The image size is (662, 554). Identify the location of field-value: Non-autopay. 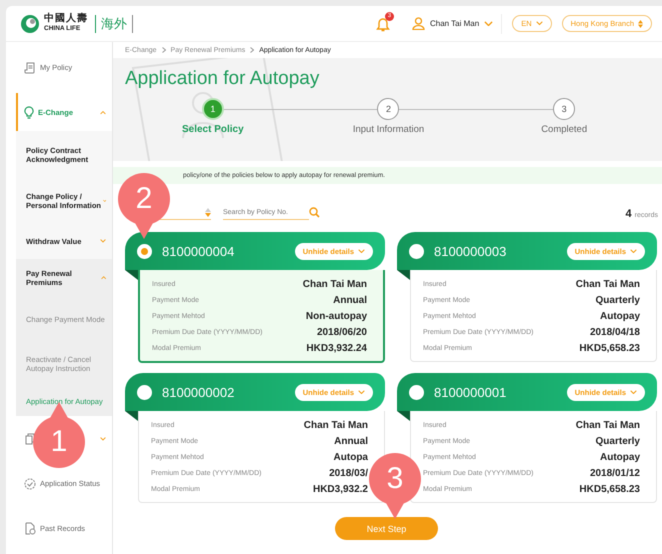
(336, 316).